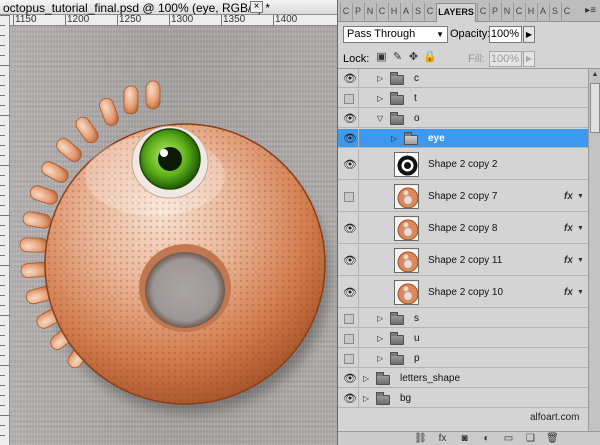 The width and height of the screenshot is (600, 445). What do you see at coordinates (369, 12) in the screenshot?
I see `panel-tab-n-2: N` at bounding box center [369, 12].